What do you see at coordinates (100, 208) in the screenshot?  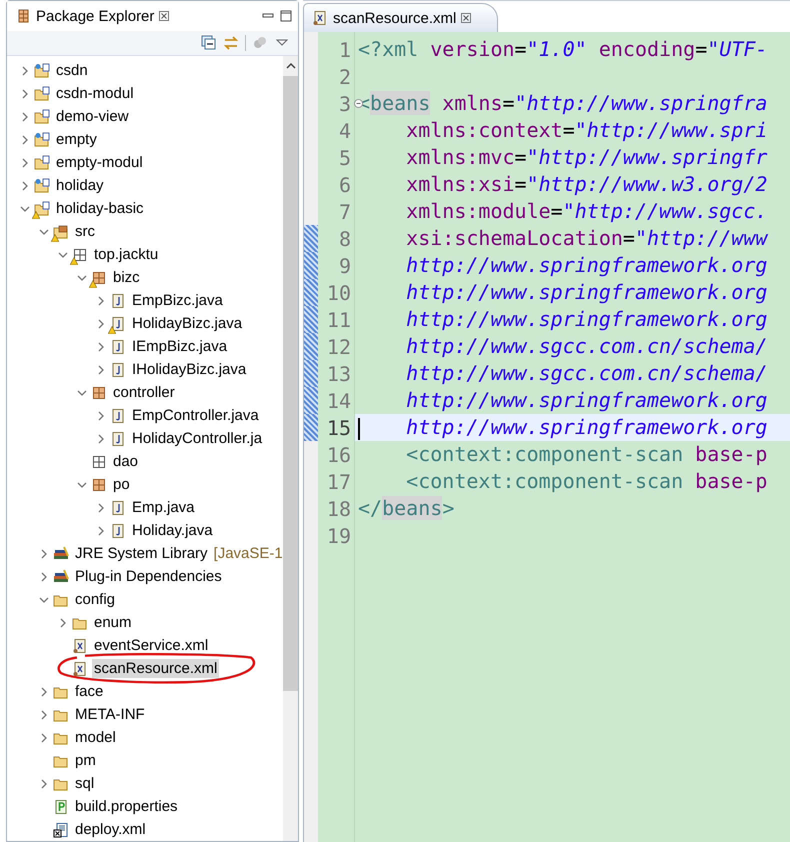 I see `tree-item: holiday-basic` at bounding box center [100, 208].